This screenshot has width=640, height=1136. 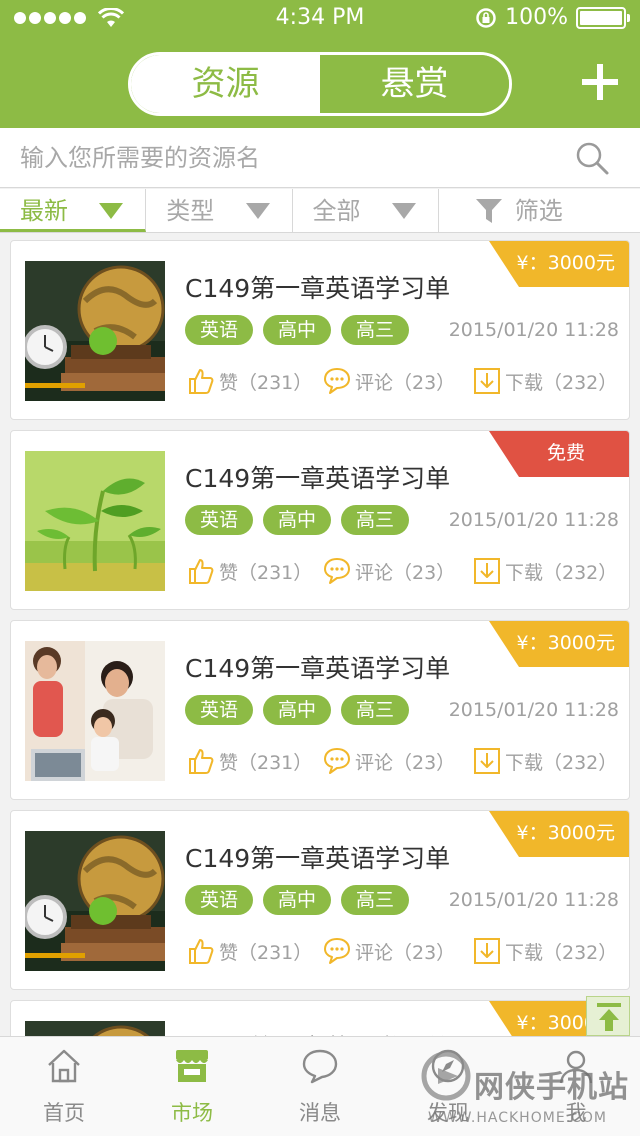 I want to click on header: 4:34 PM 100% 资源 悬赏, so click(x=320, y=64).